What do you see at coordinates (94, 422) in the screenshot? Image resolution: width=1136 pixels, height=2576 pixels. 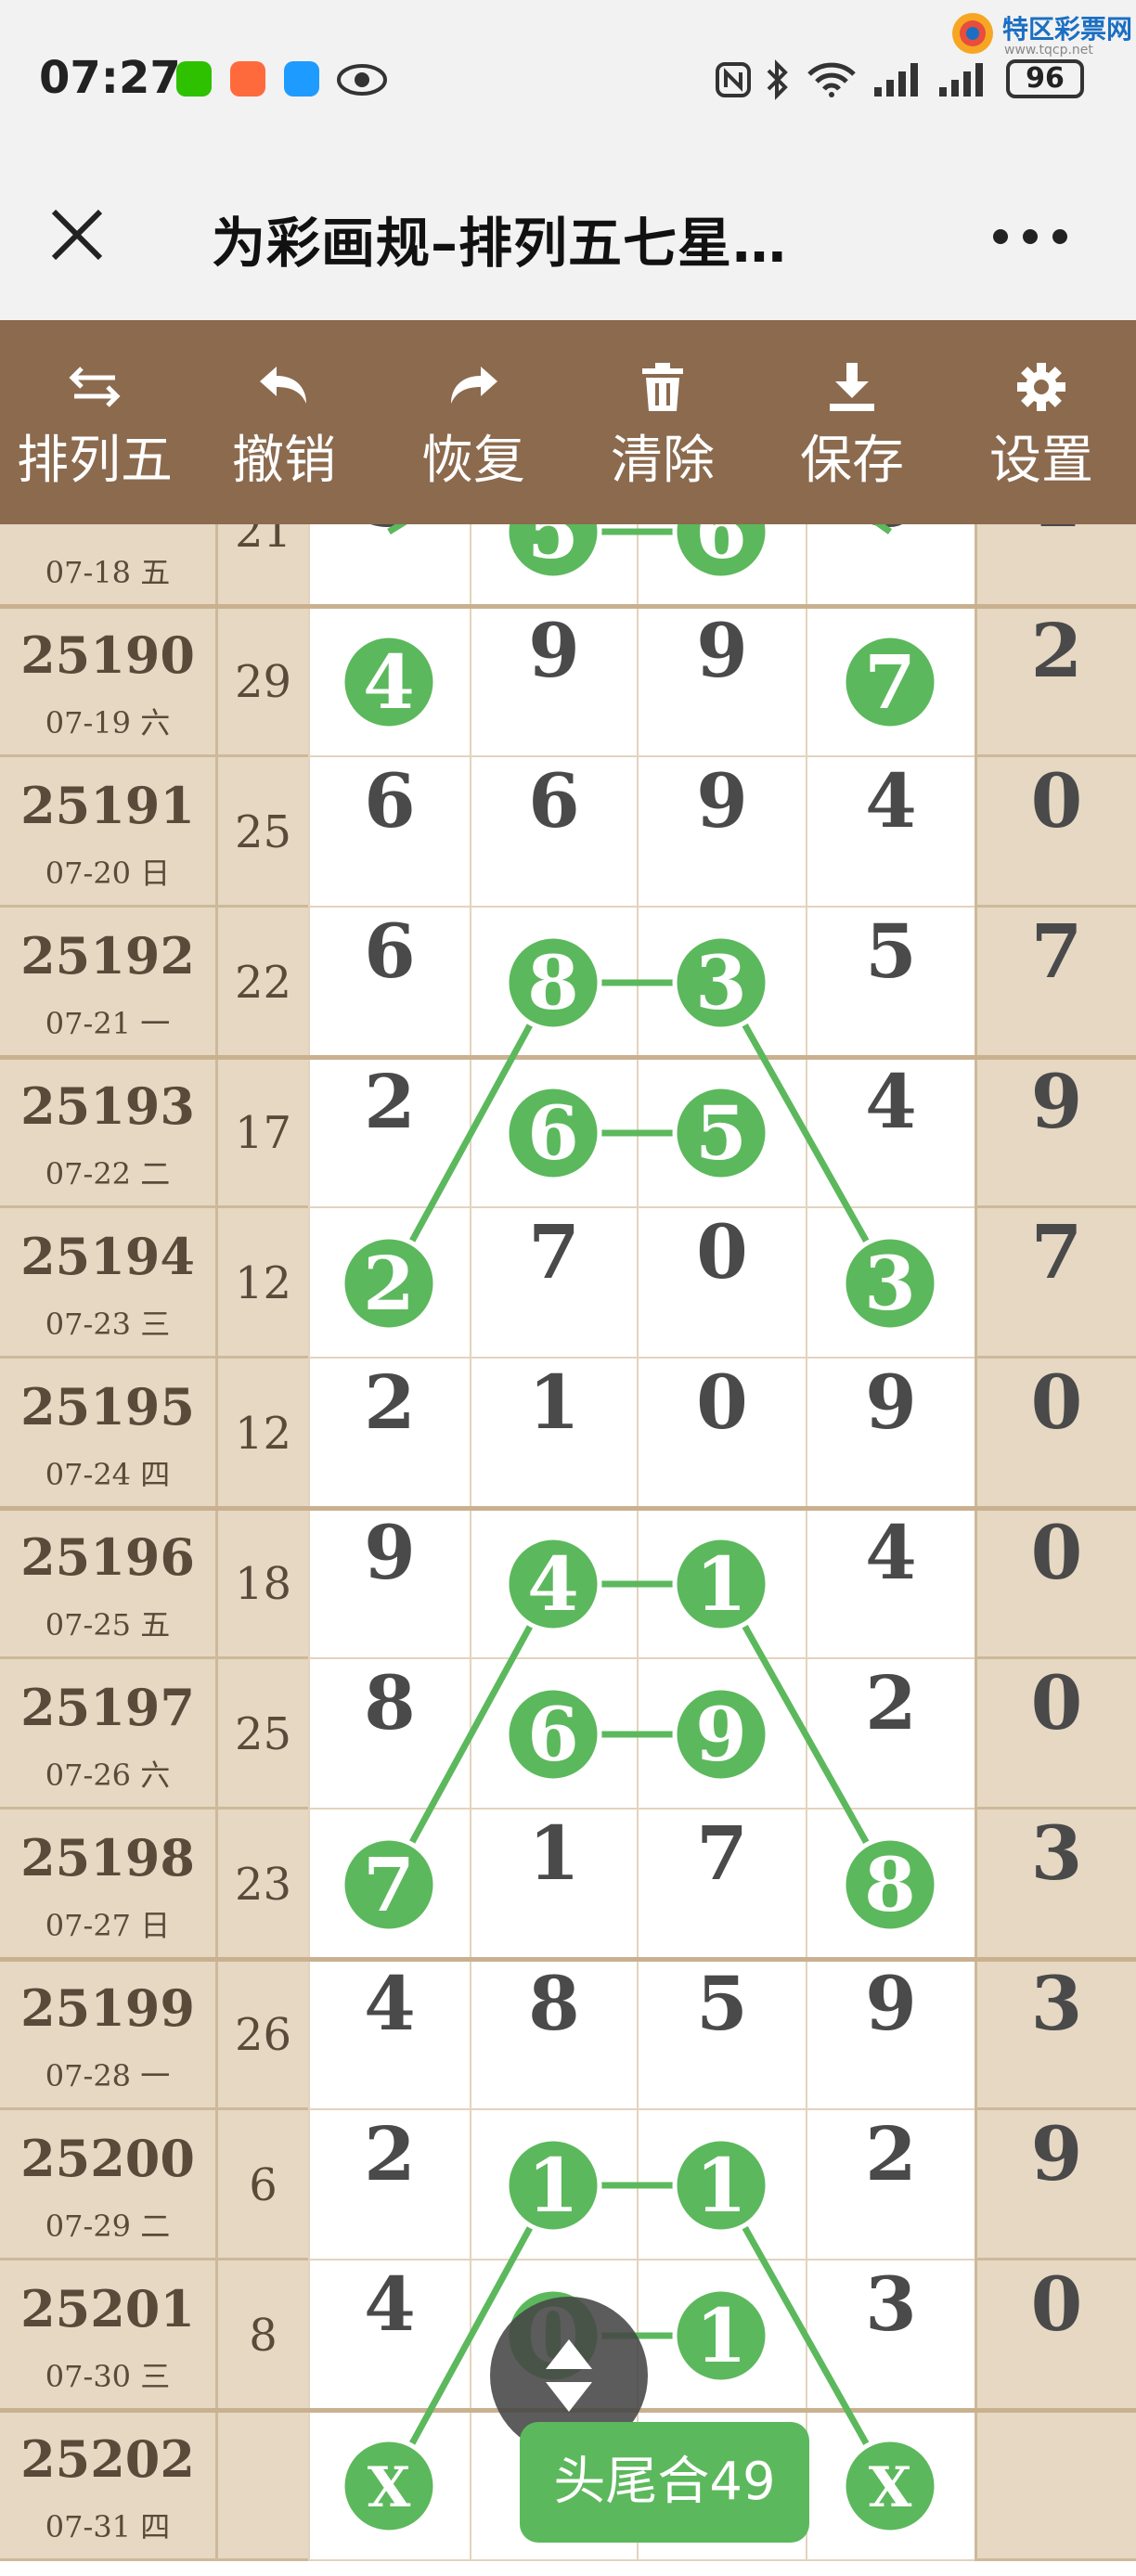 I see `lottery-switch-button: 排列五` at bounding box center [94, 422].